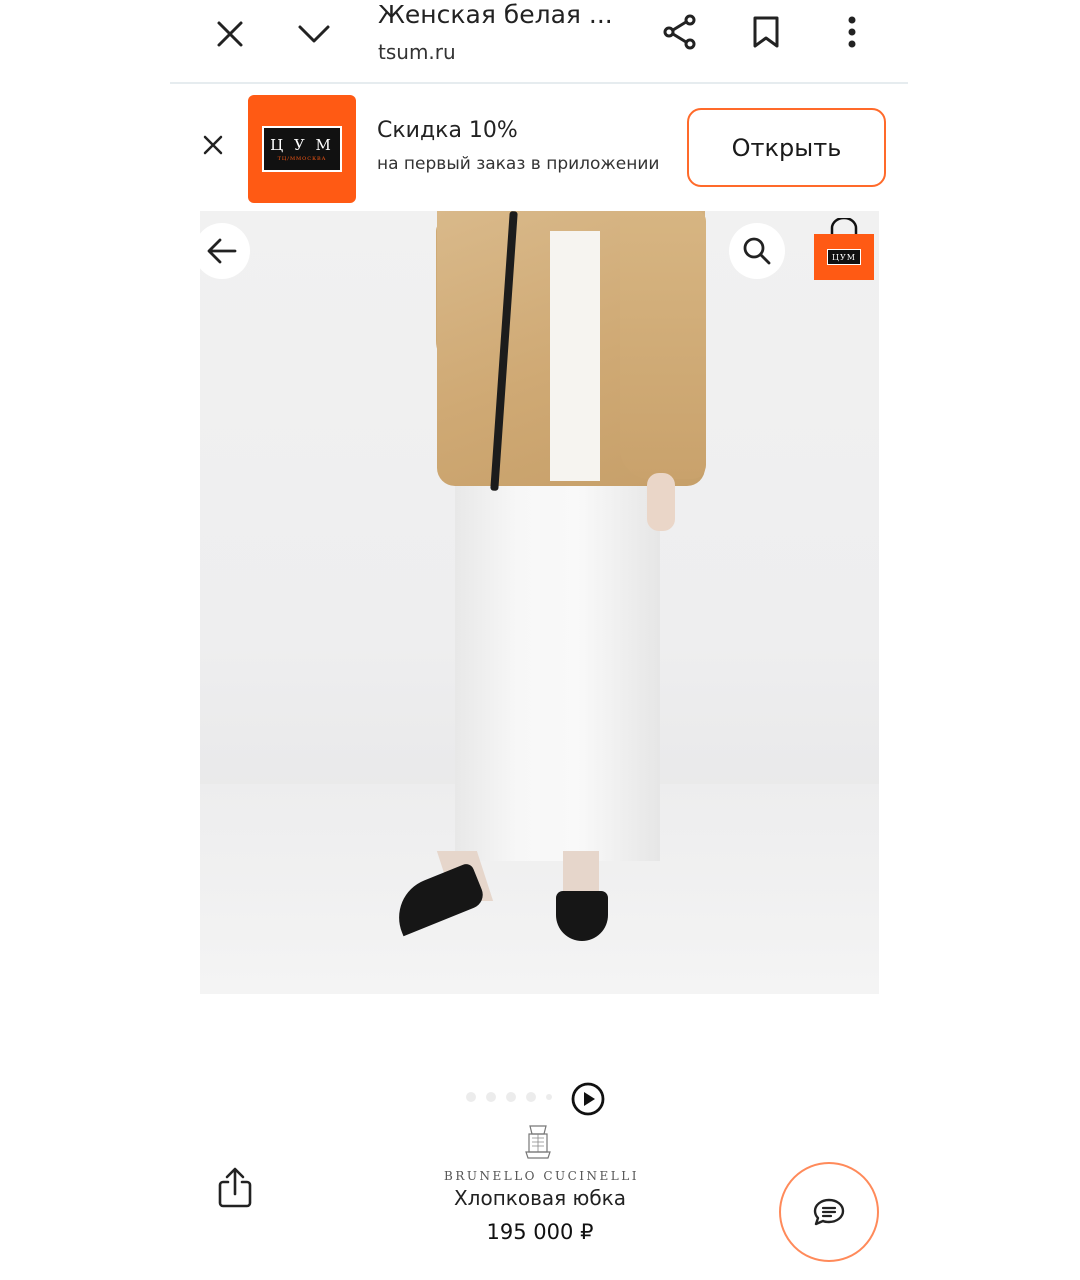  I want to click on banner-title: Скидка 10%, so click(447, 130).